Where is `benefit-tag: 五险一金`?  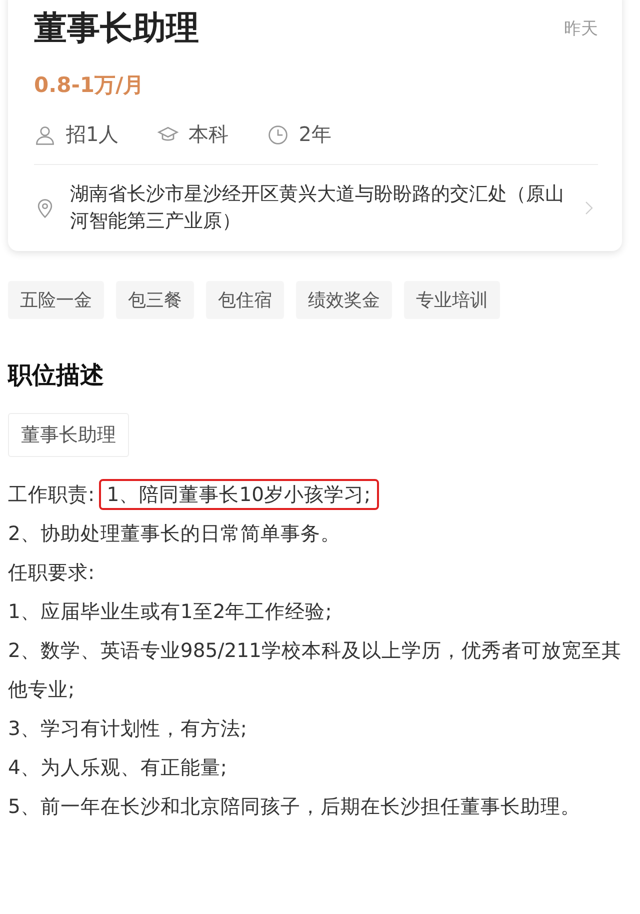
benefit-tag: 五险一金 is located at coordinates (56, 300).